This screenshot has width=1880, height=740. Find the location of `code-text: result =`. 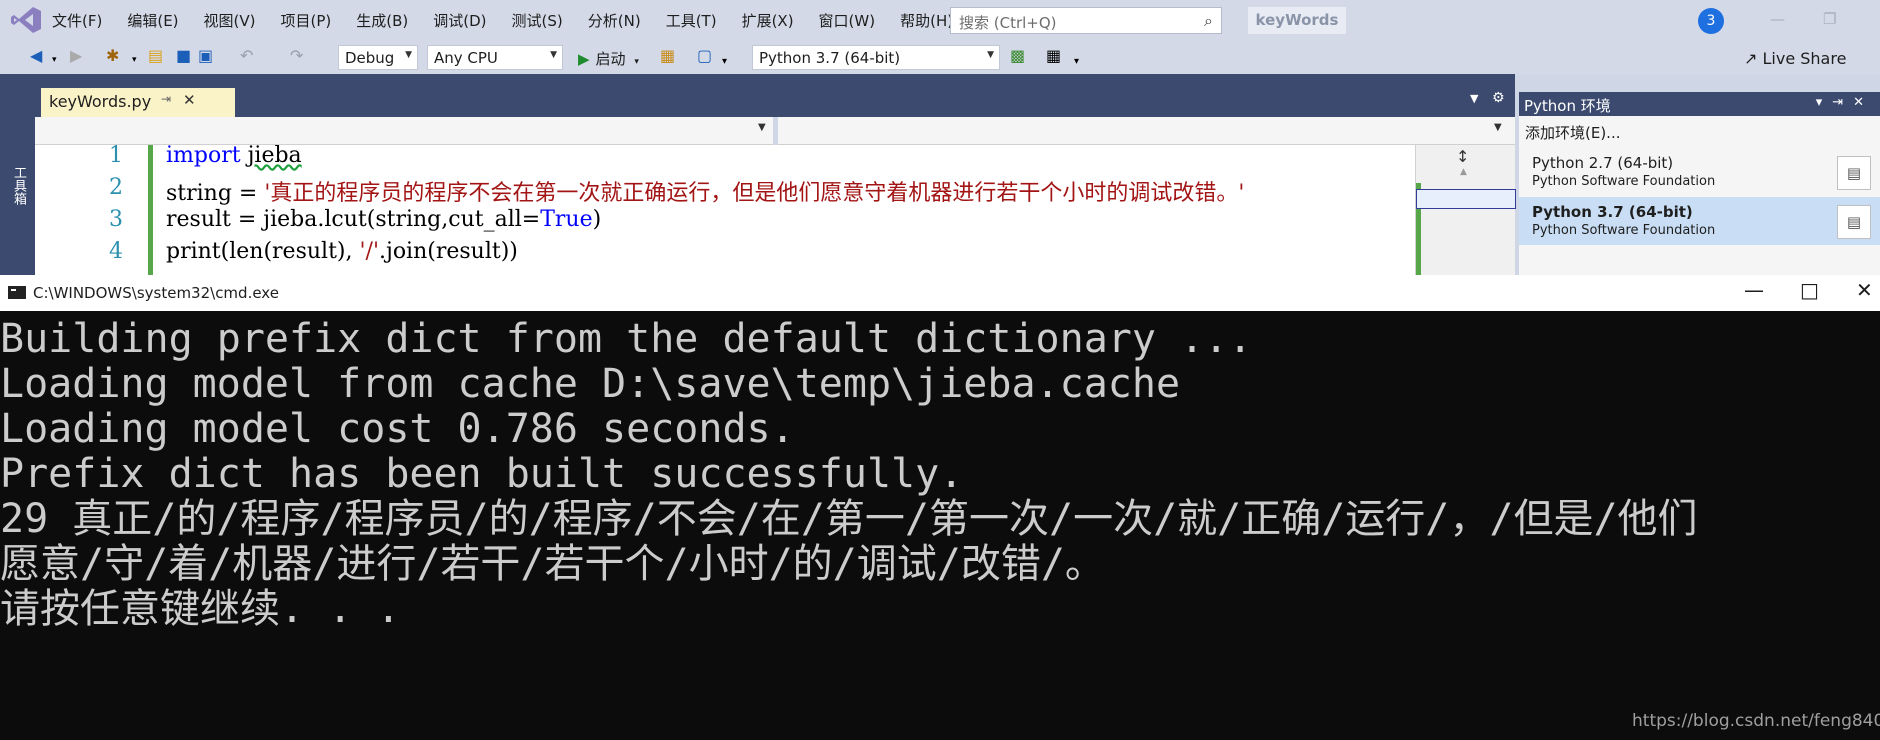

code-text: result = is located at coordinates (215, 219).